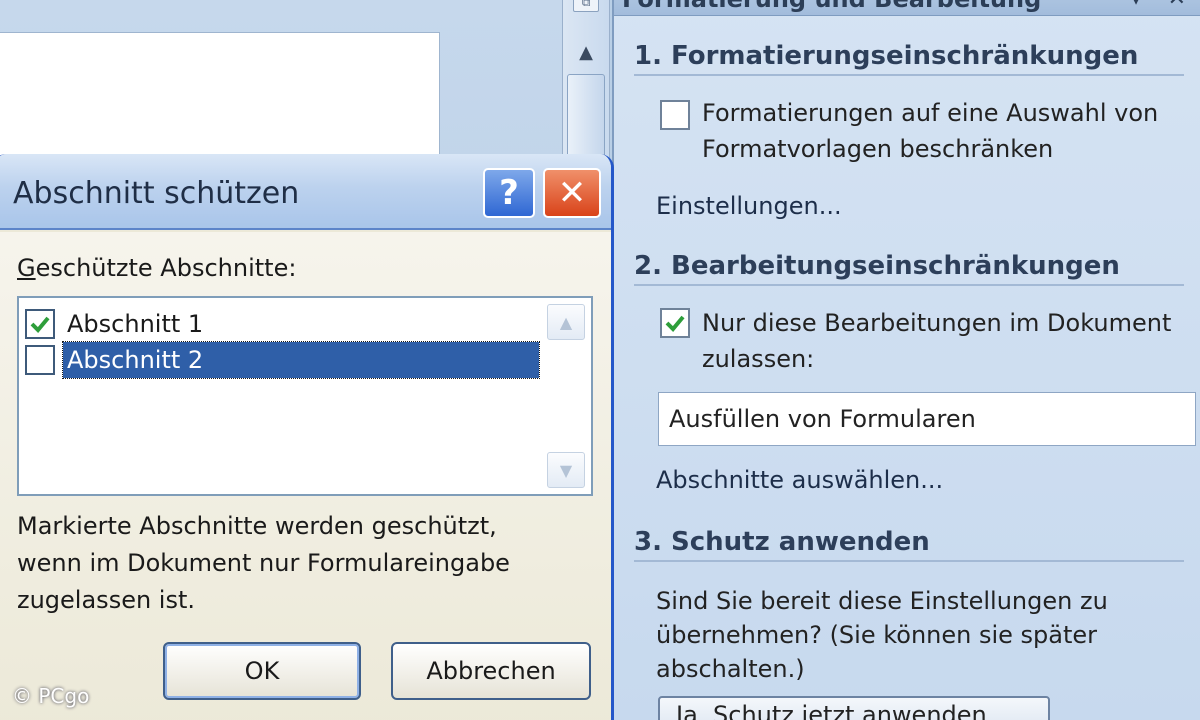 The image size is (1200, 720). What do you see at coordinates (907, 8) in the screenshot?
I see `task-pane-title: Formatierung und Bearbeitung` at bounding box center [907, 8].